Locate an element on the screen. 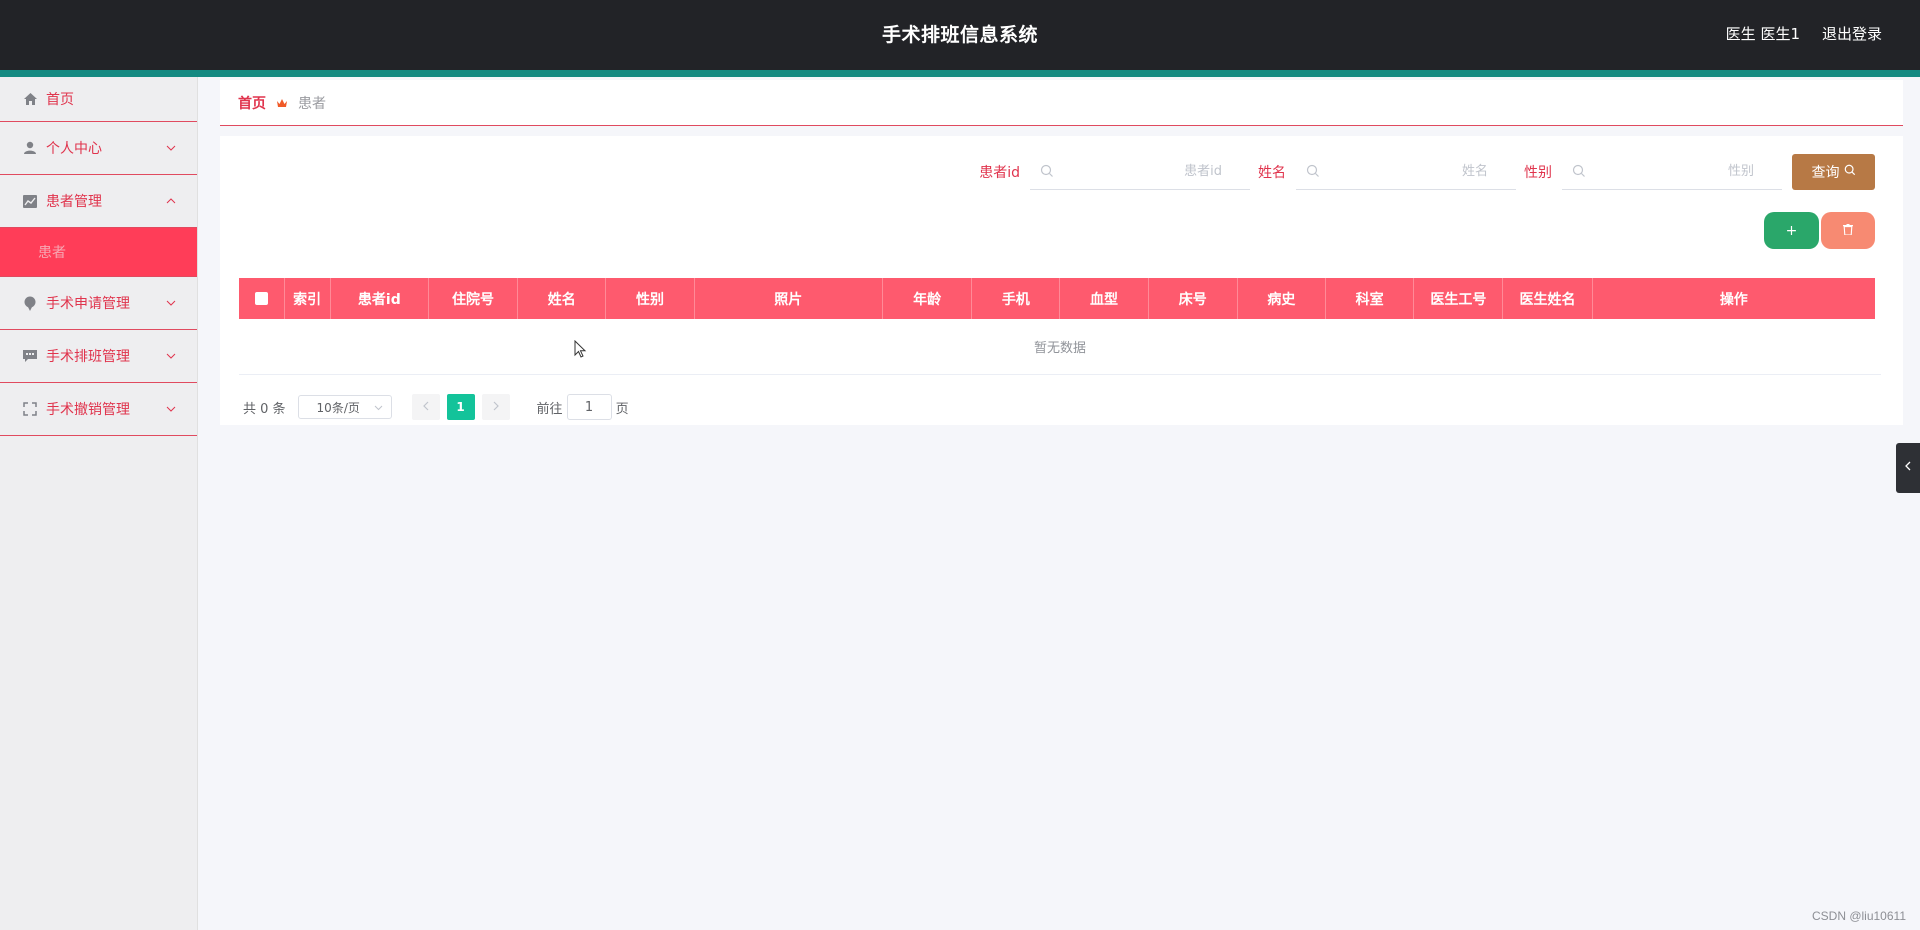 The width and height of the screenshot is (1920, 930). column-header: 医生工号 is located at coordinates (1458, 298).